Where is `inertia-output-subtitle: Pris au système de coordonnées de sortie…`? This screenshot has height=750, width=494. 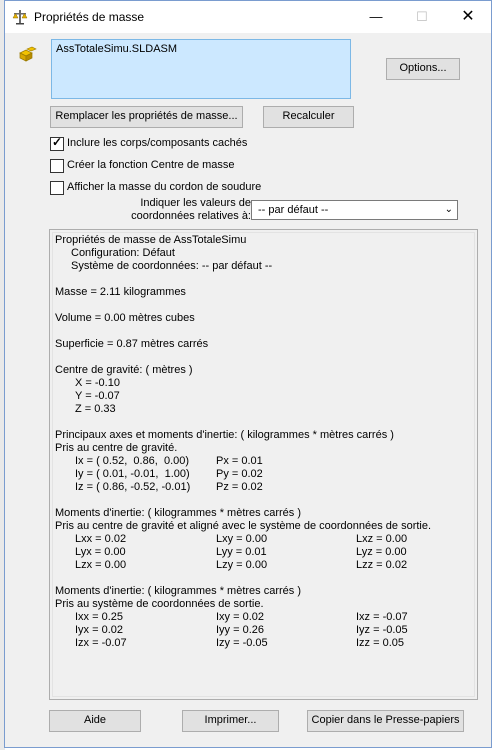 inertia-output-subtitle: Pris au système de coordonnées de sortie… is located at coordinates (159, 604).